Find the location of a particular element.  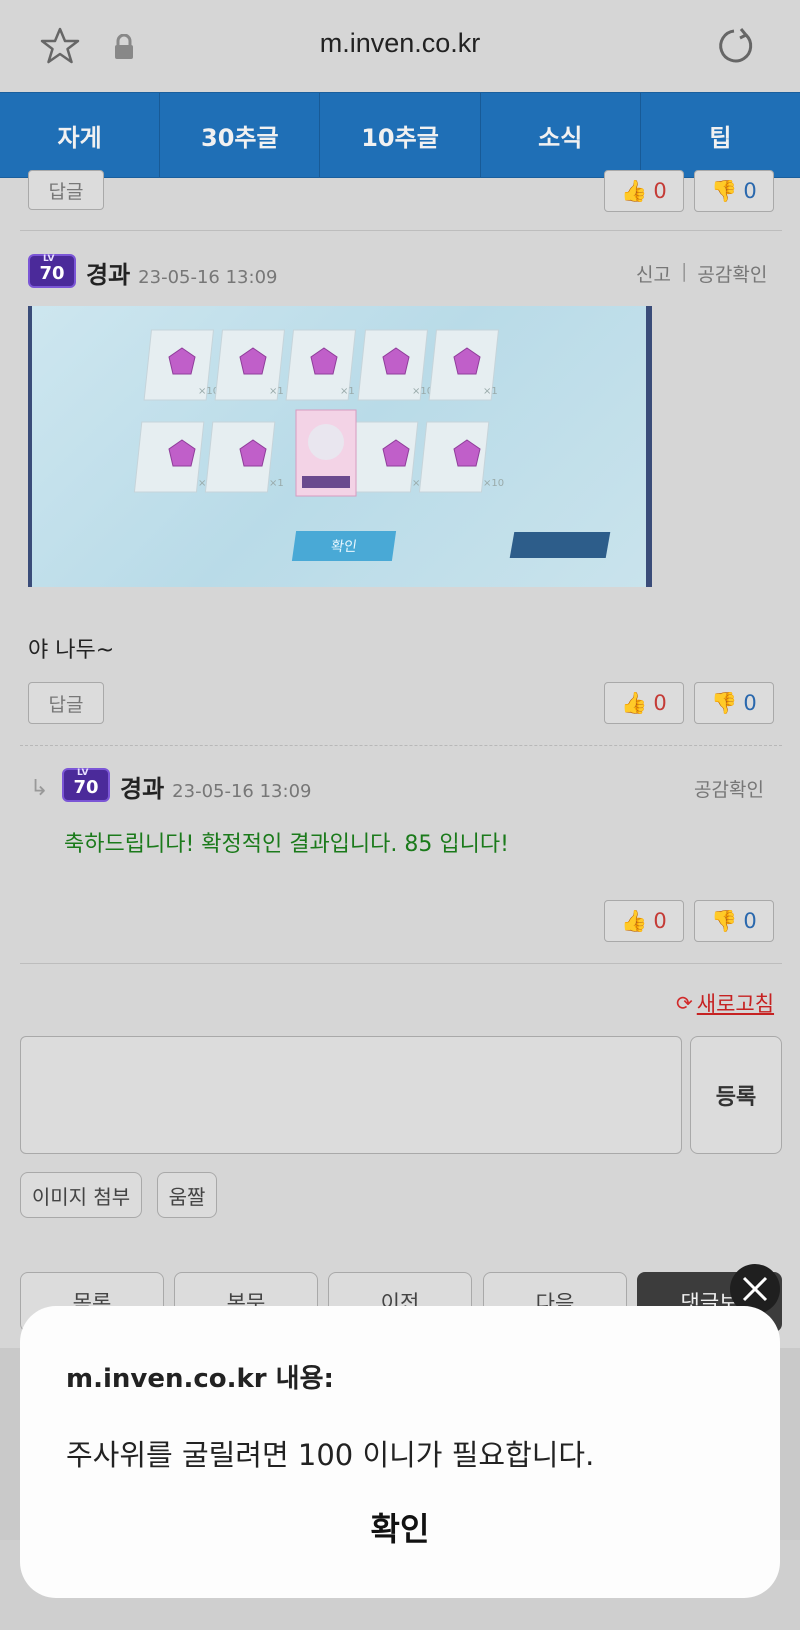

power-indicator is located at coordinates (560, 545).